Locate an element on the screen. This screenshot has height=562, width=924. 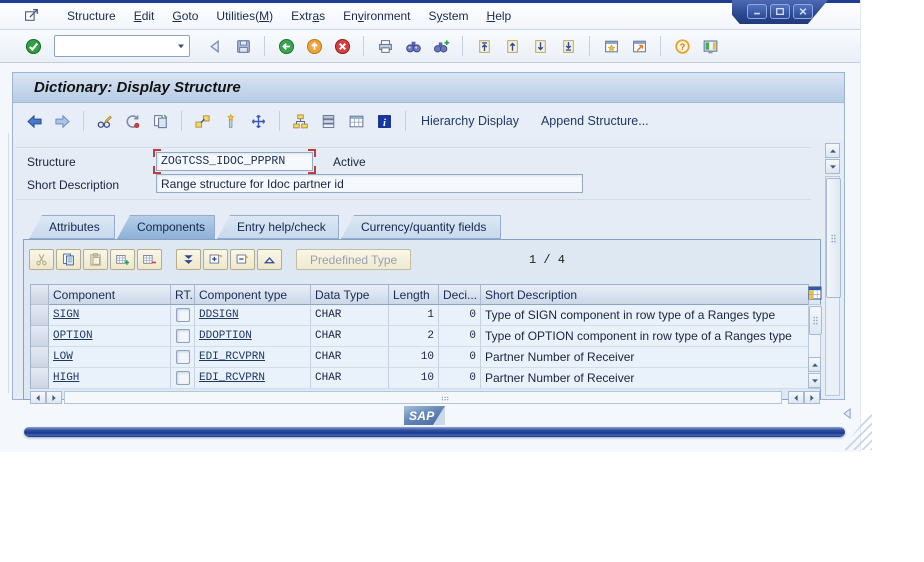
close-button is located at coordinates (803, 11).